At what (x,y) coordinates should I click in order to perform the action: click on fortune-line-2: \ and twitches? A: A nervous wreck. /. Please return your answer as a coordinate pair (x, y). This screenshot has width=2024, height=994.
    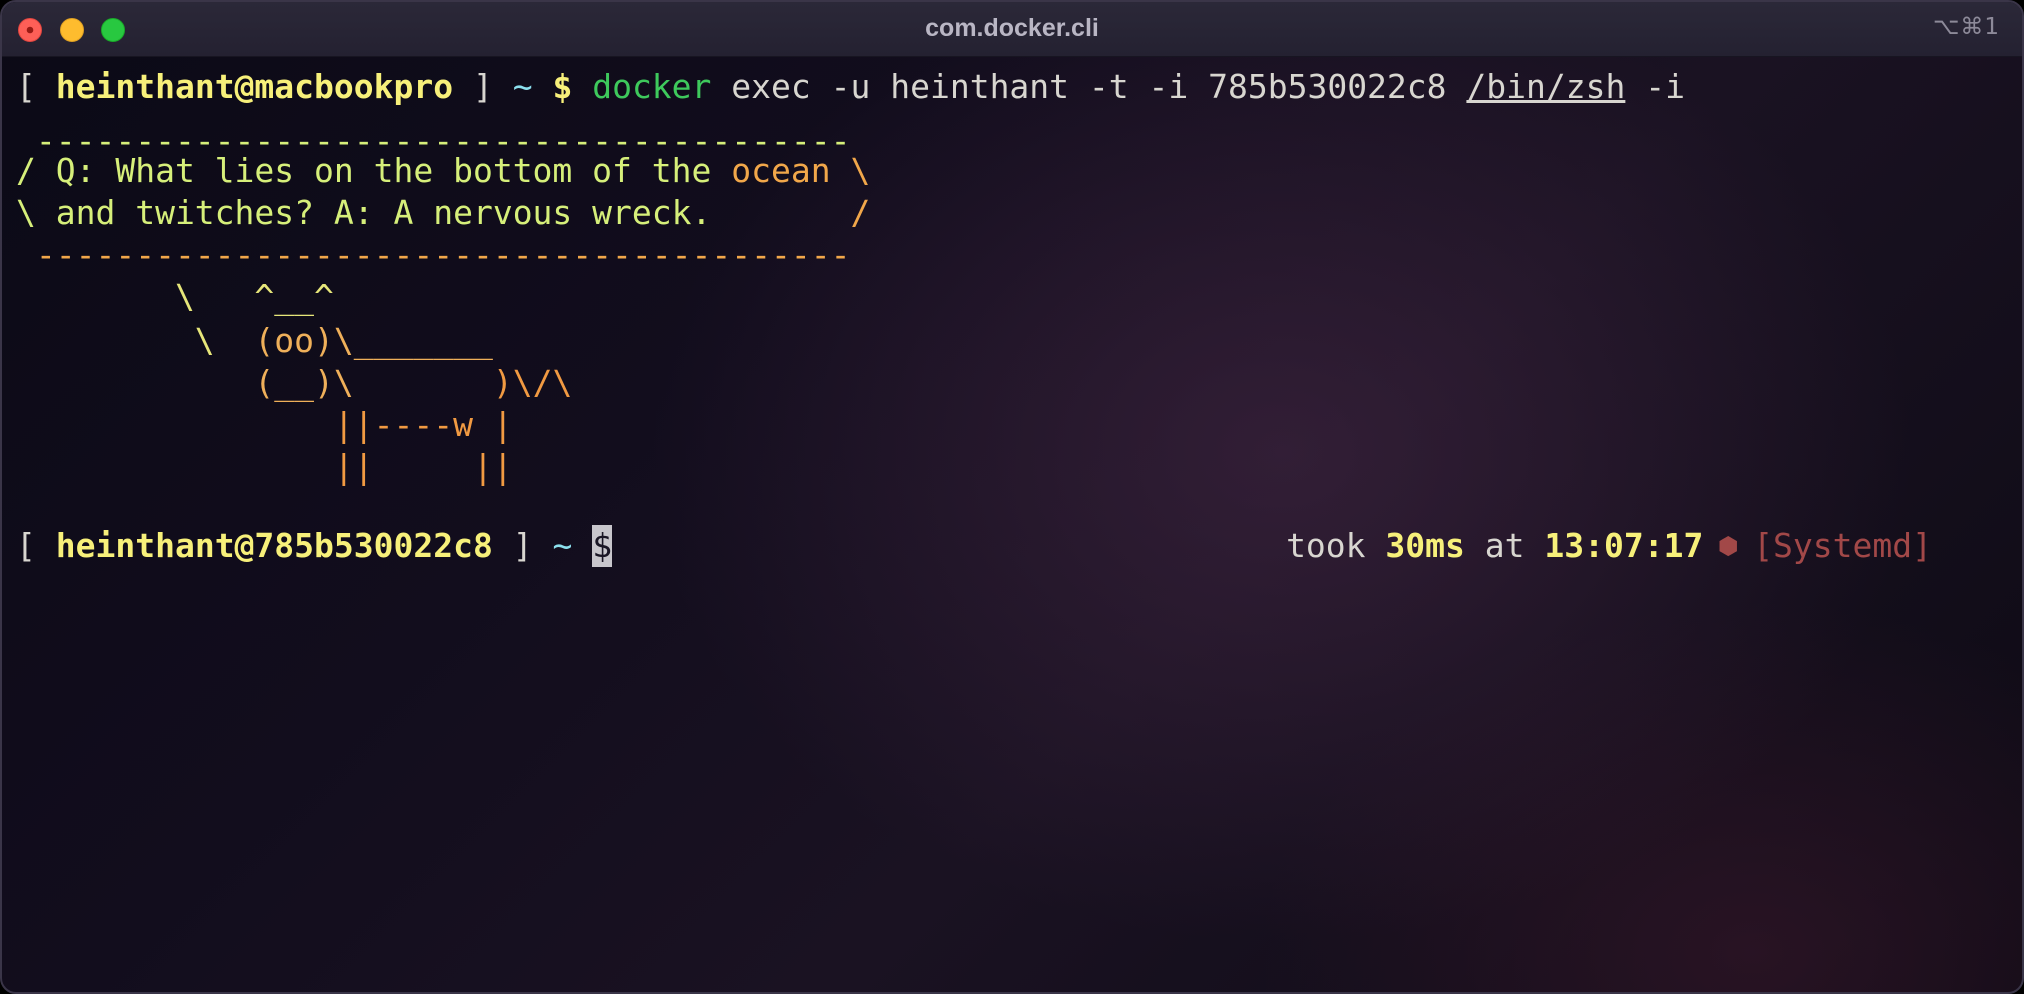
    Looking at the image, I should click on (443, 213).